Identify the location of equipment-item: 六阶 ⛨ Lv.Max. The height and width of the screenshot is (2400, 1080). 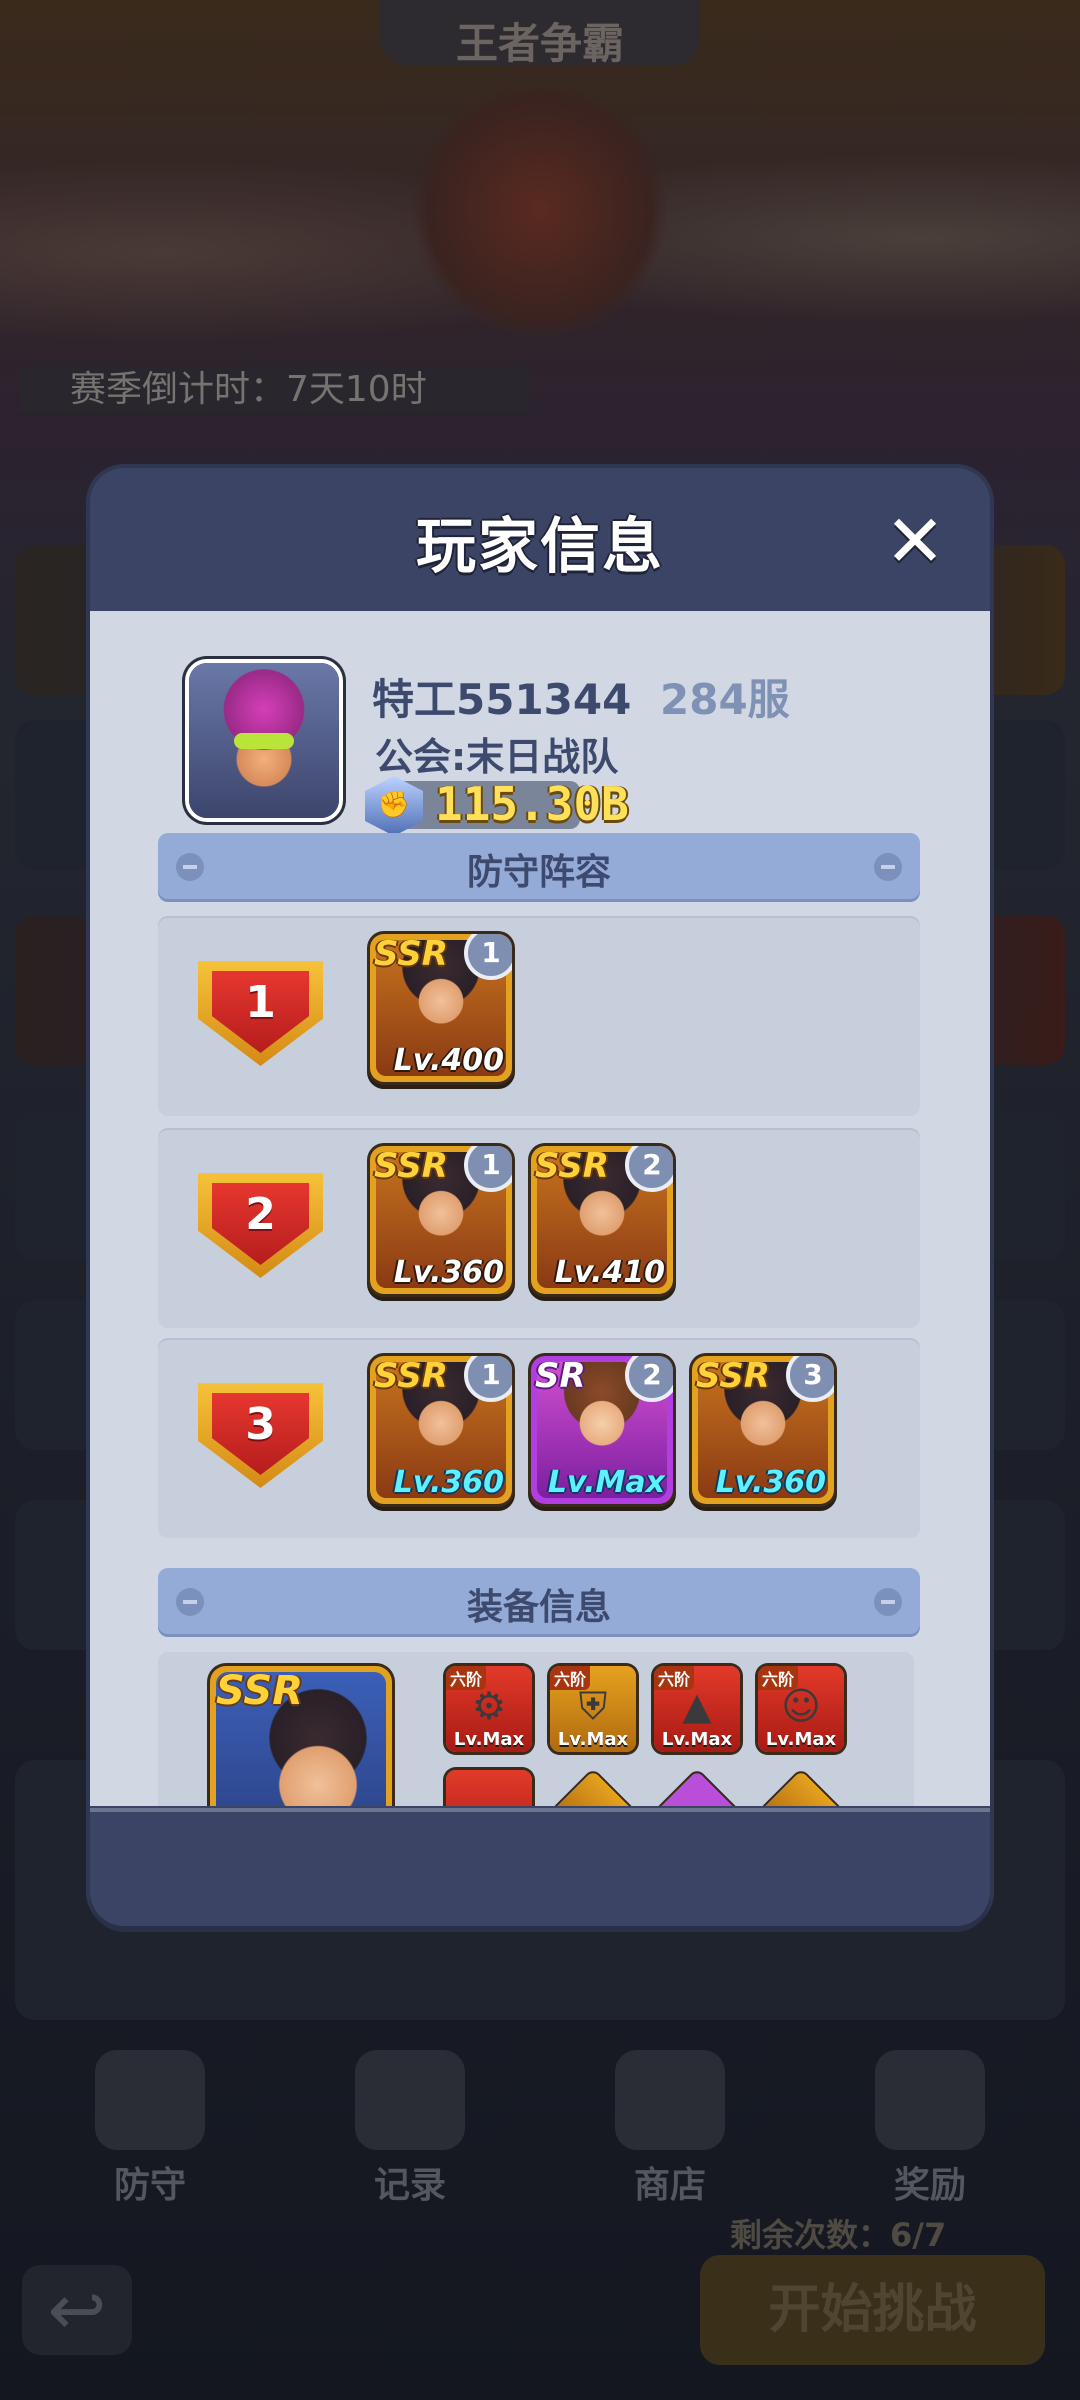
(593, 1709).